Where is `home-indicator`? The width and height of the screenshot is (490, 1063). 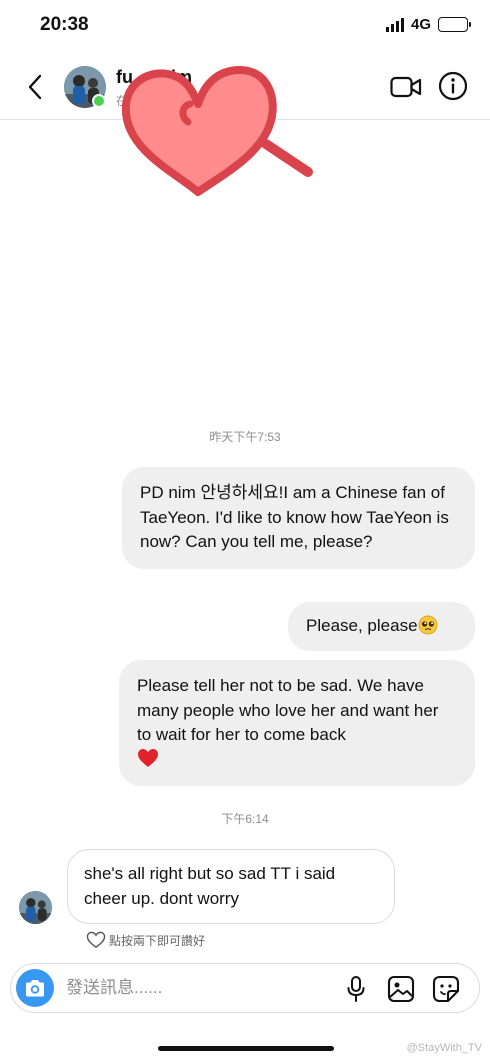
home-indicator is located at coordinates (246, 1048).